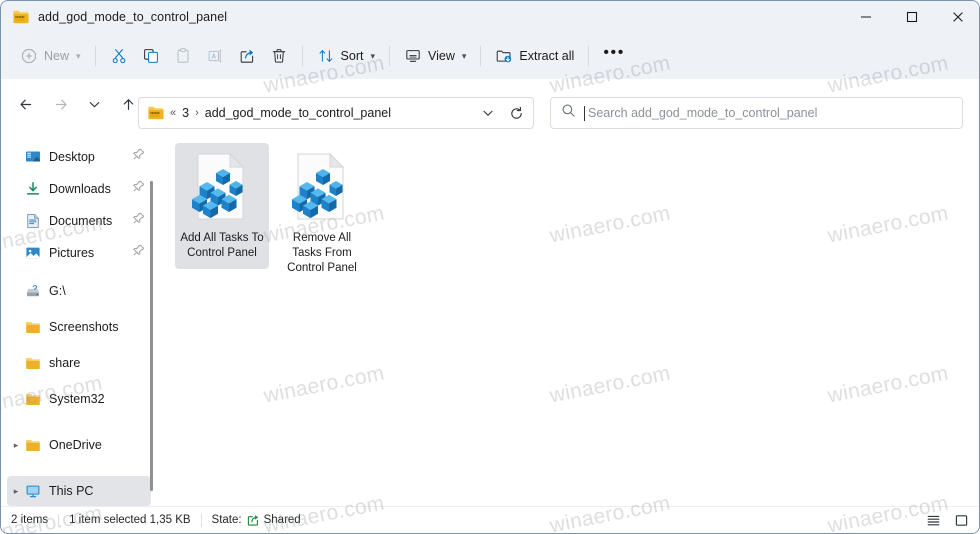 The image size is (980, 534). I want to click on status-divider, so click(59, 520).